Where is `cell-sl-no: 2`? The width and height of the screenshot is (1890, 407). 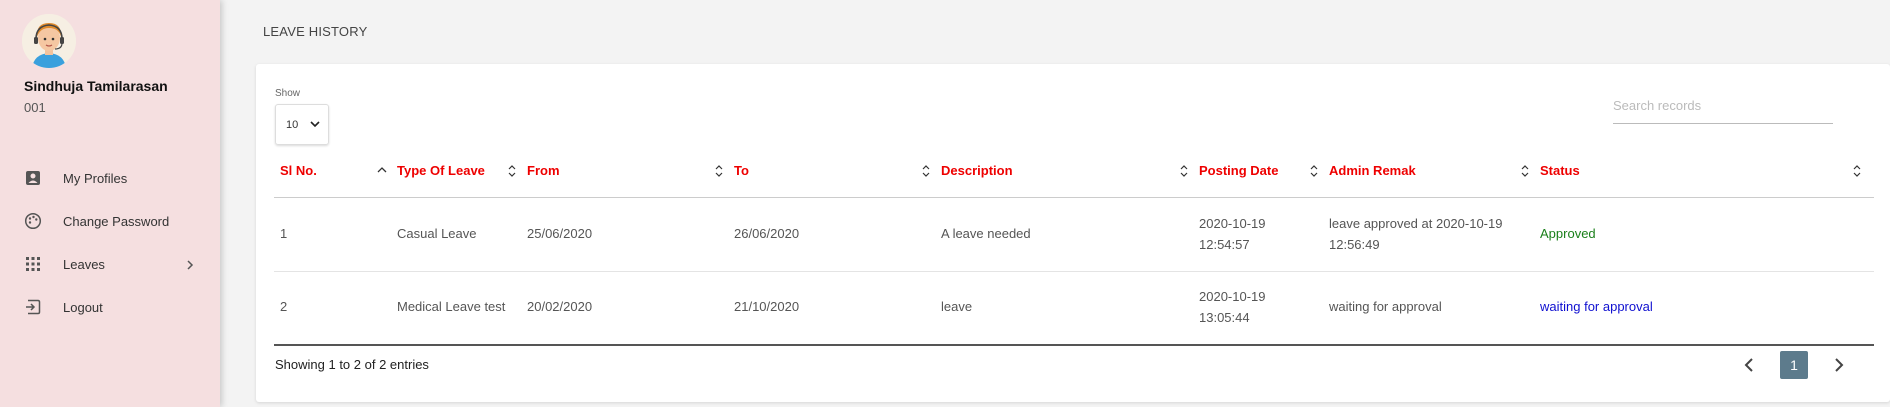
cell-sl-no: 2 is located at coordinates (284, 306).